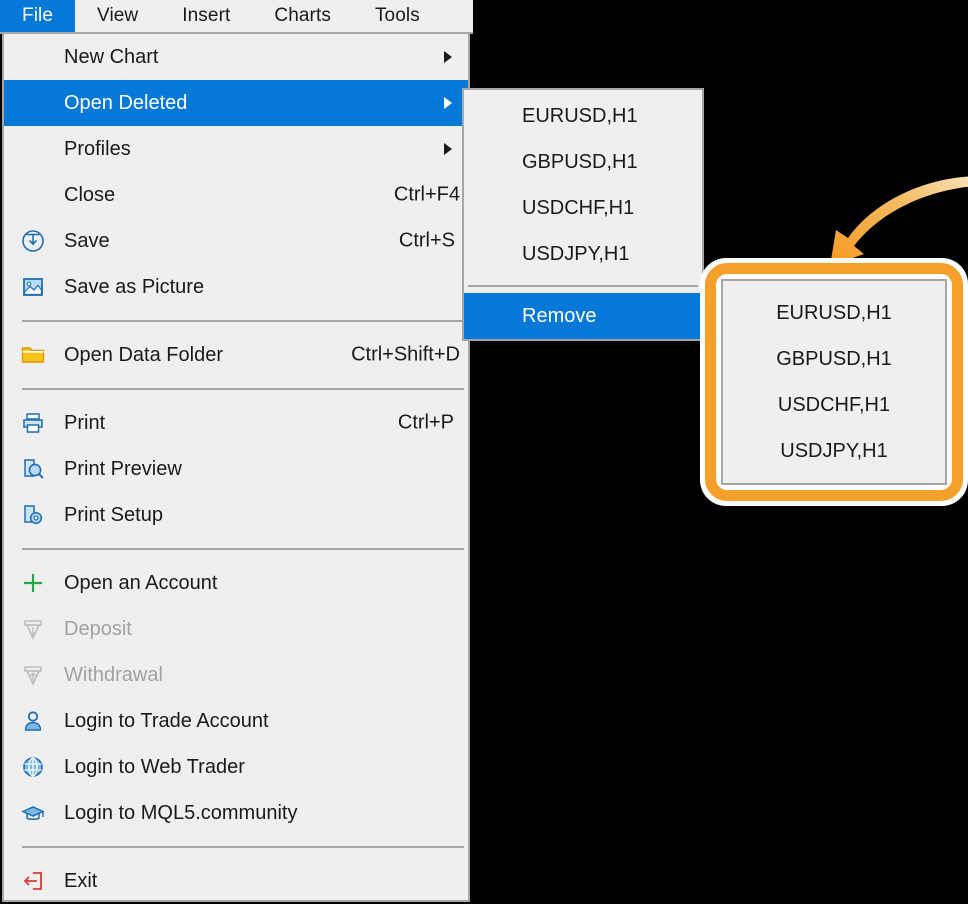 This screenshot has width=968, height=904. What do you see at coordinates (126, 102) in the screenshot?
I see `menu-item-label: Open Deleted` at bounding box center [126, 102].